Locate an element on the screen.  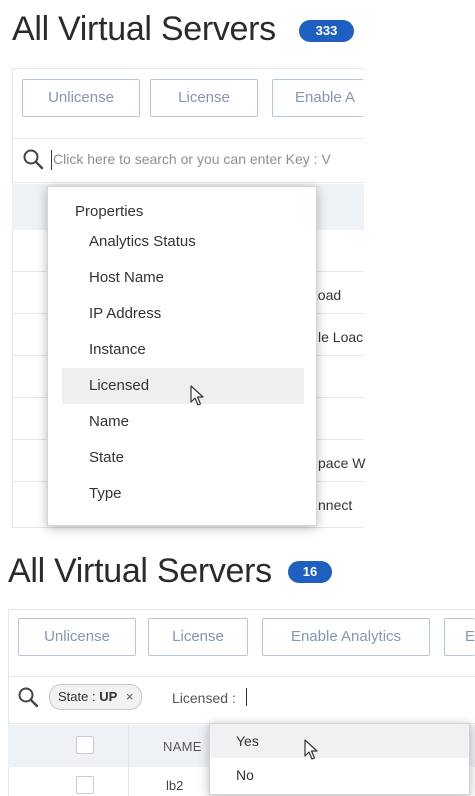
row-checkbox is located at coordinates (85, 785).